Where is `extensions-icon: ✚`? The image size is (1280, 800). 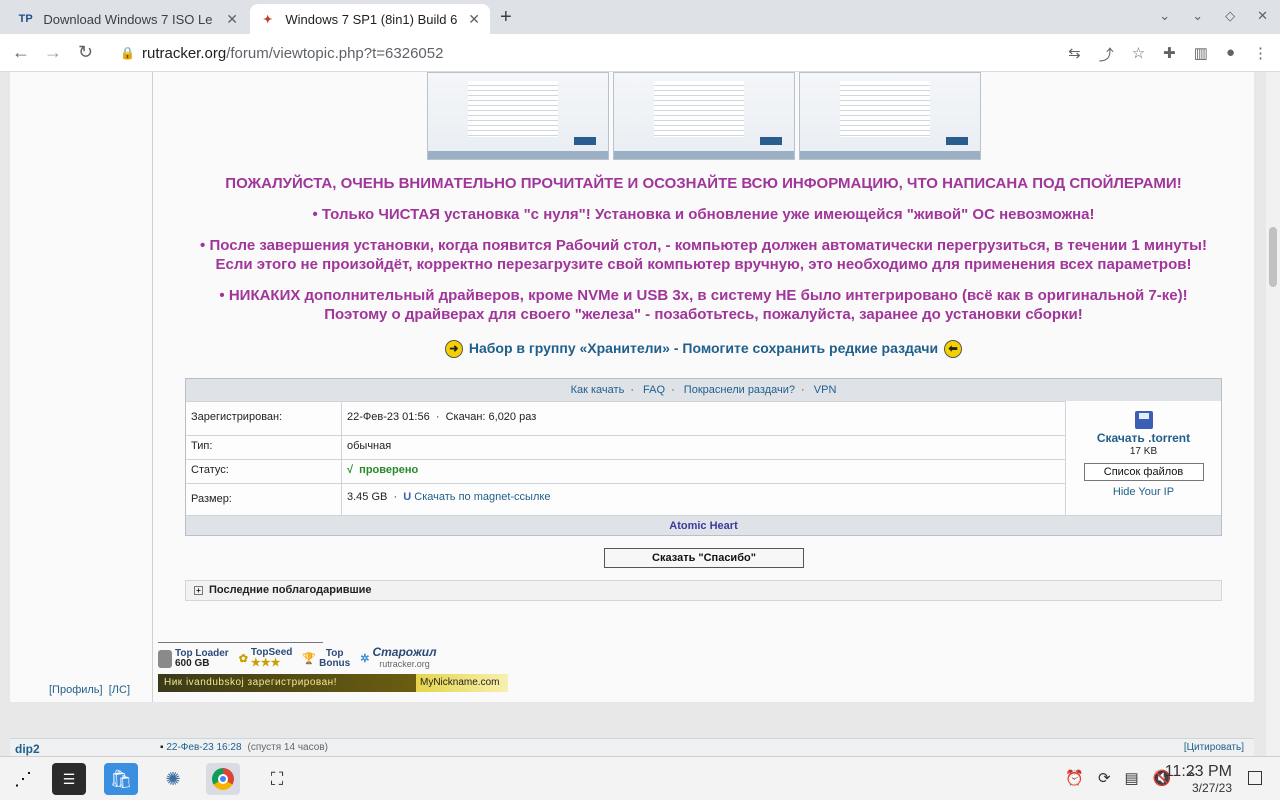
extensions-icon: ✚ is located at coordinates (1169, 54).